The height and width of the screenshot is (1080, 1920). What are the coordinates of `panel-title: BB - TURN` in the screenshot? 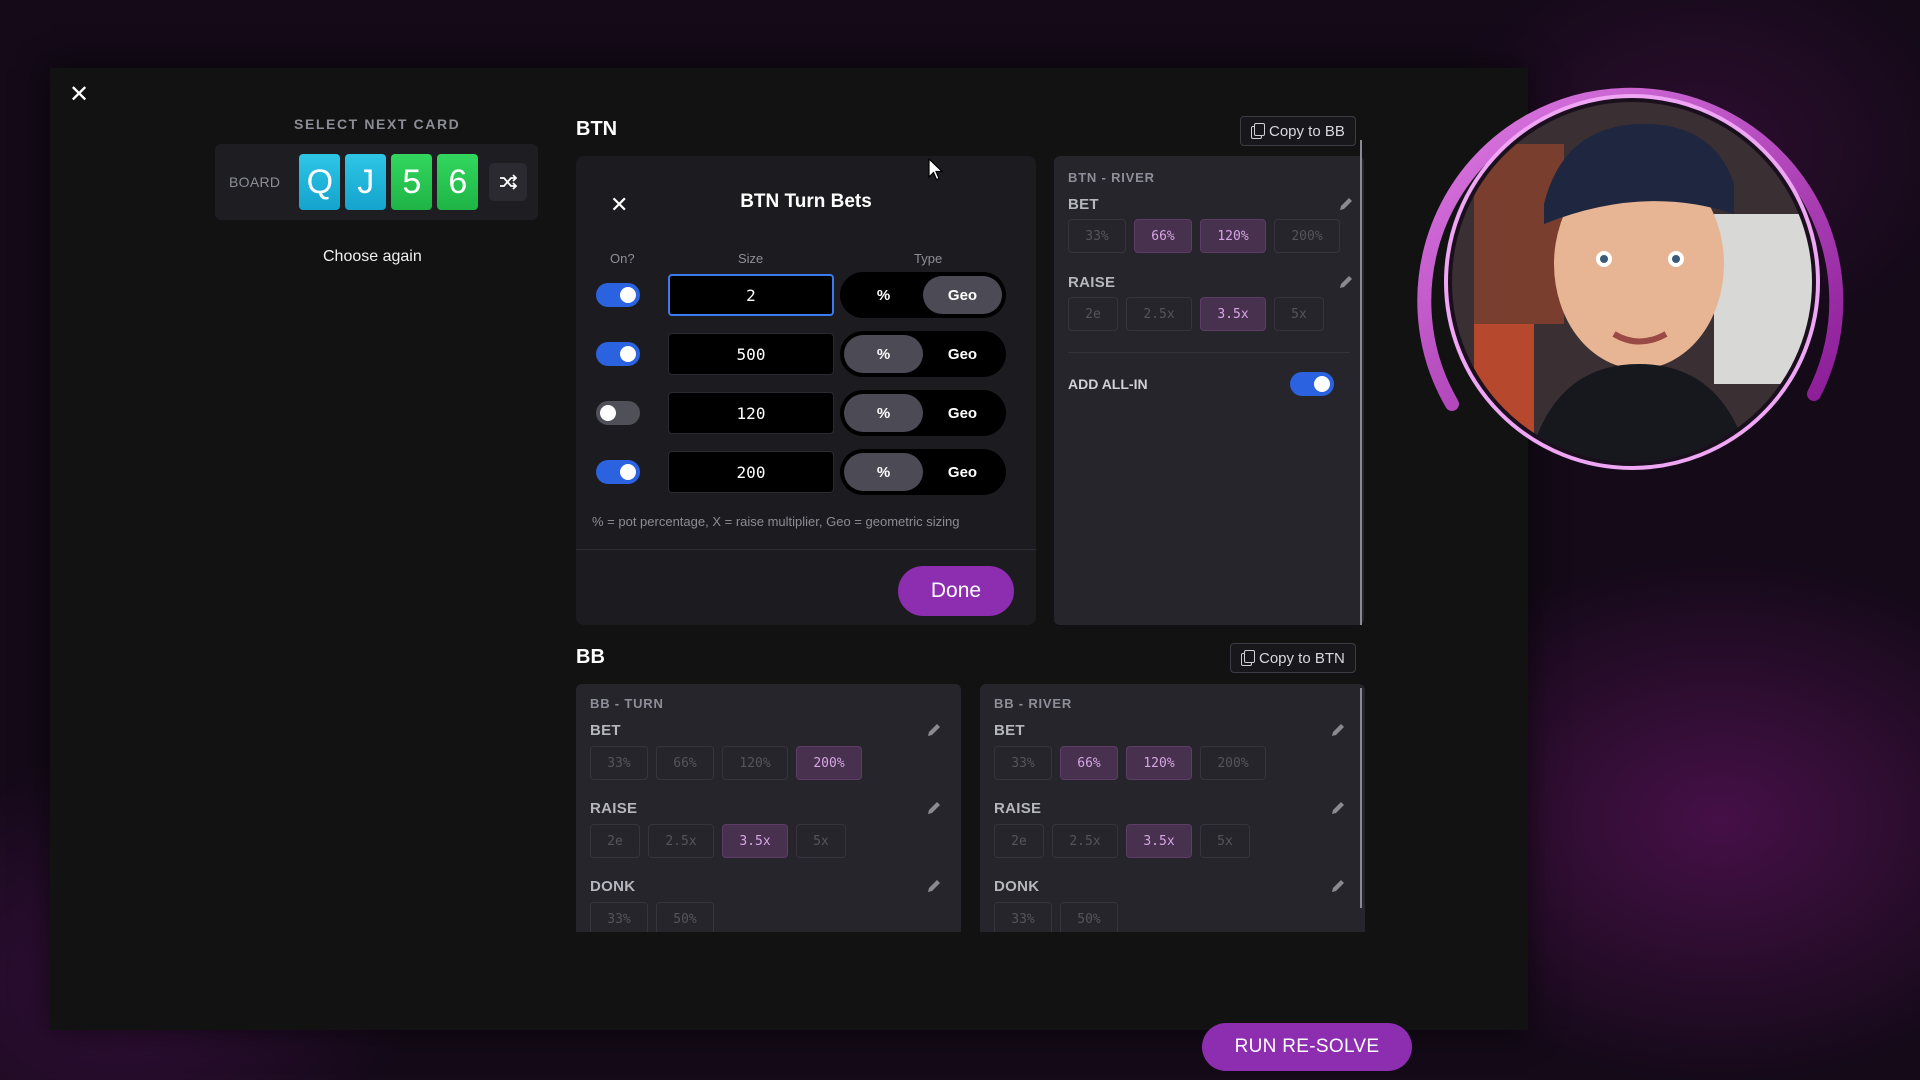 It's located at (627, 703).